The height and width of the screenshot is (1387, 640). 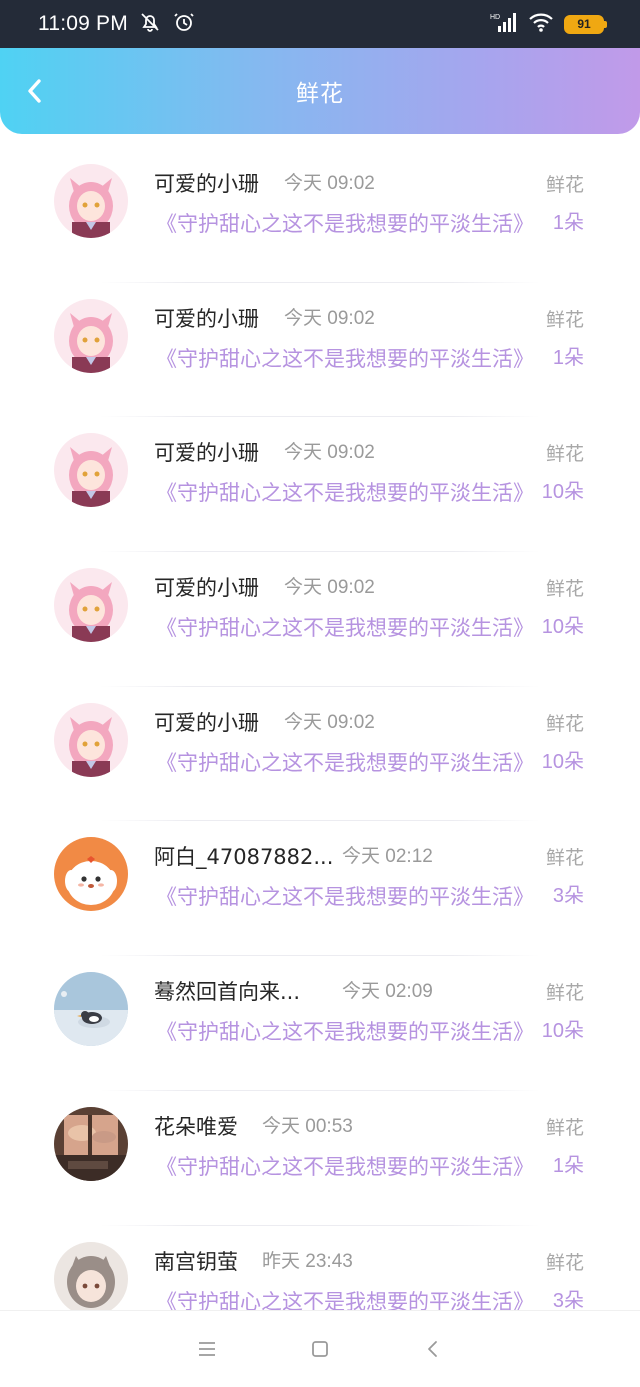 What do you see at coordinates (504, 24) in the screenshot?
I see `signal-icon: HD` at bounding box center [504, 24].